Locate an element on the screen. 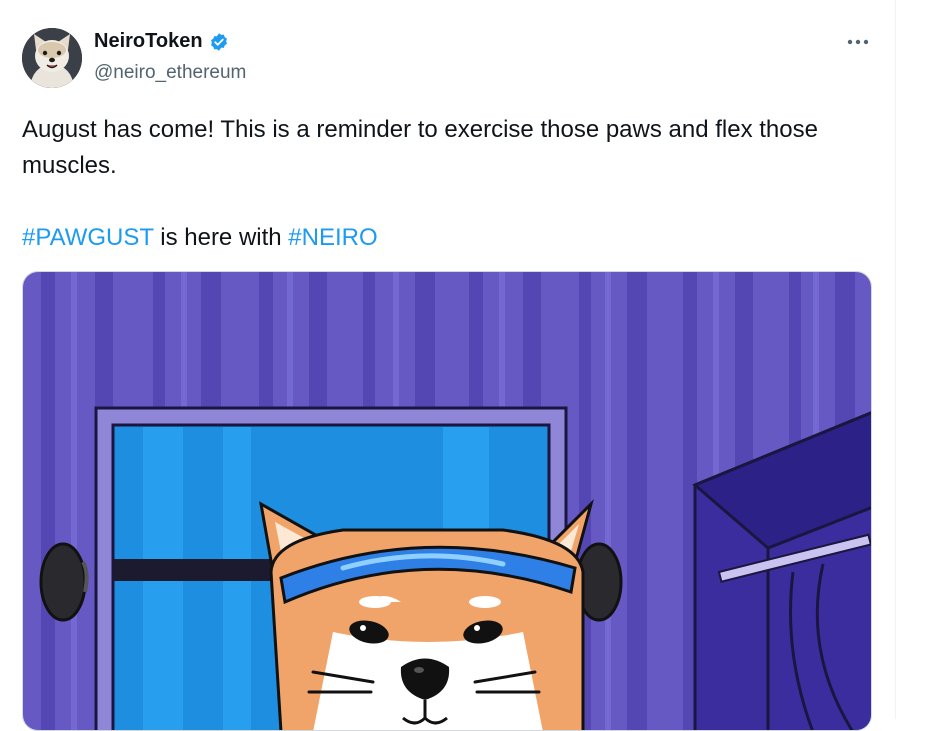  hashtag-link-pawgust: #PAWGUST is located at coordinates (88, 237).